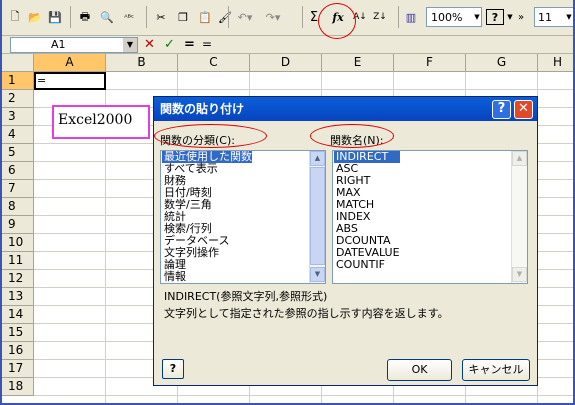 This screenshot has width=575, height=405. I want to click on dialog-title-bar: 関数の貼り付け, so click(345, 109).